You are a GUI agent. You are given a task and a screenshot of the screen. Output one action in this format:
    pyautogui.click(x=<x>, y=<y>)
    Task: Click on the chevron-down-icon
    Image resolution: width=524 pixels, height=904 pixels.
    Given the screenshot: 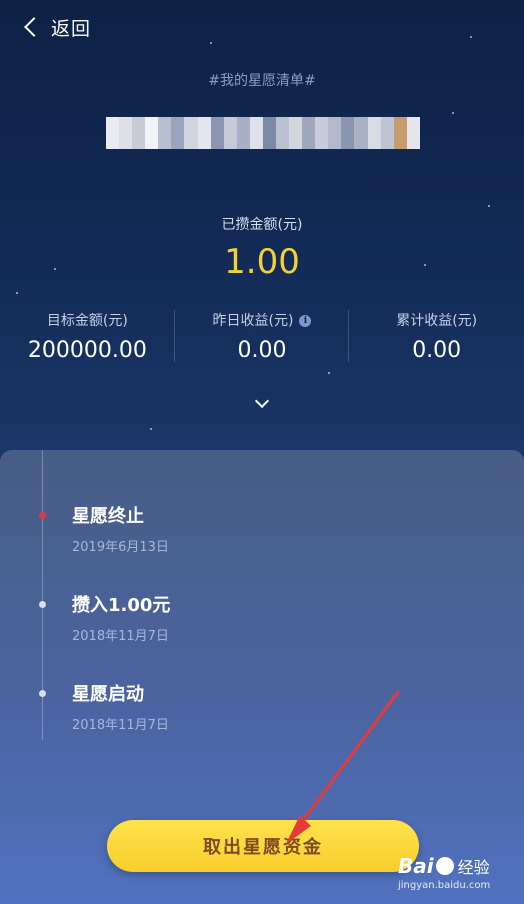 What is the action you would take?
    pyautogui.click(x=262, y=401)
    